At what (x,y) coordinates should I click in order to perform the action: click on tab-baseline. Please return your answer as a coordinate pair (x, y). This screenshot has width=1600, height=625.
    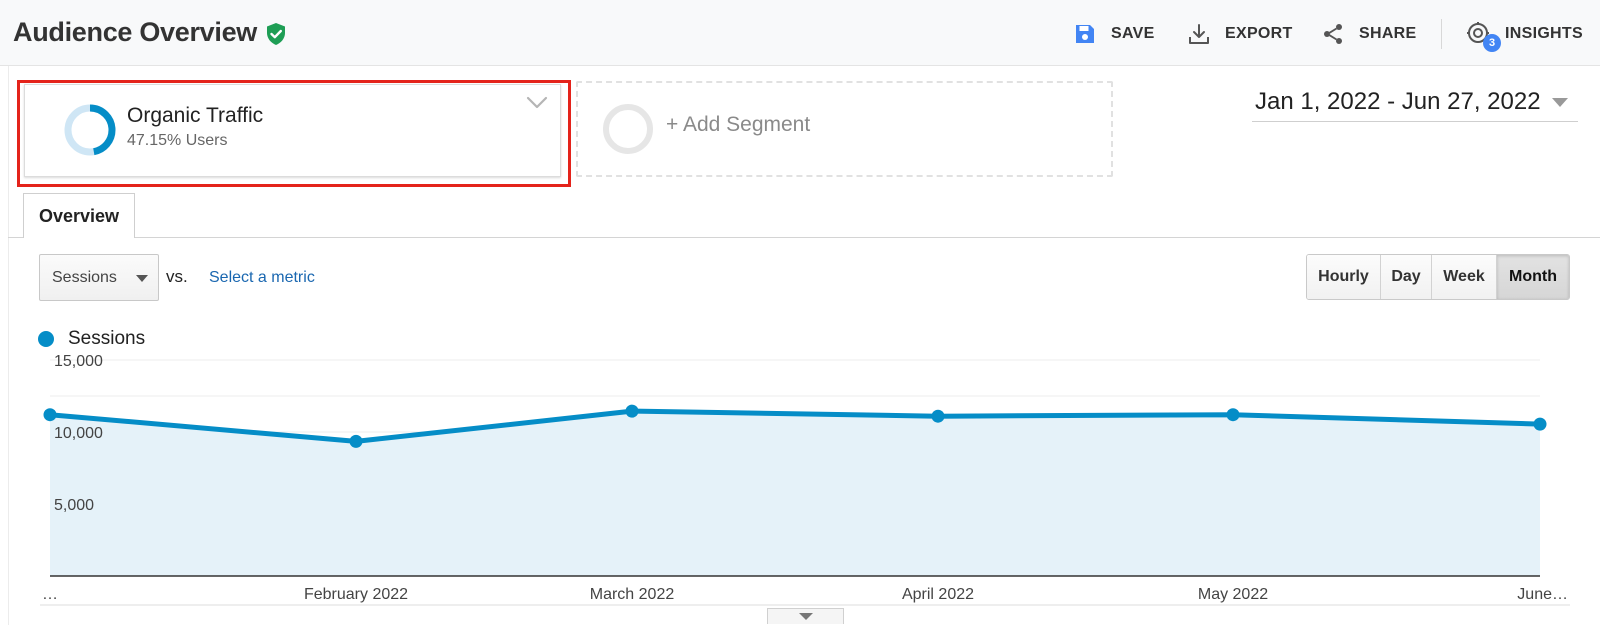
    Looking at the image, I should click on (804, 237).